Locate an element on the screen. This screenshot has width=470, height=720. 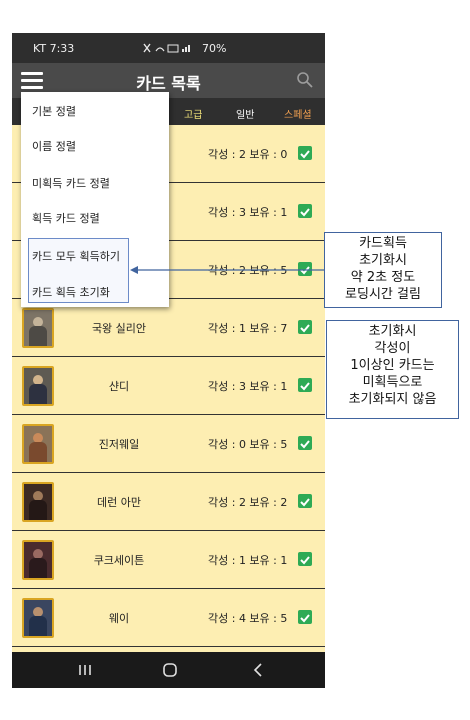
tab-advanced: 고급 is located at coordinates (193, 113).